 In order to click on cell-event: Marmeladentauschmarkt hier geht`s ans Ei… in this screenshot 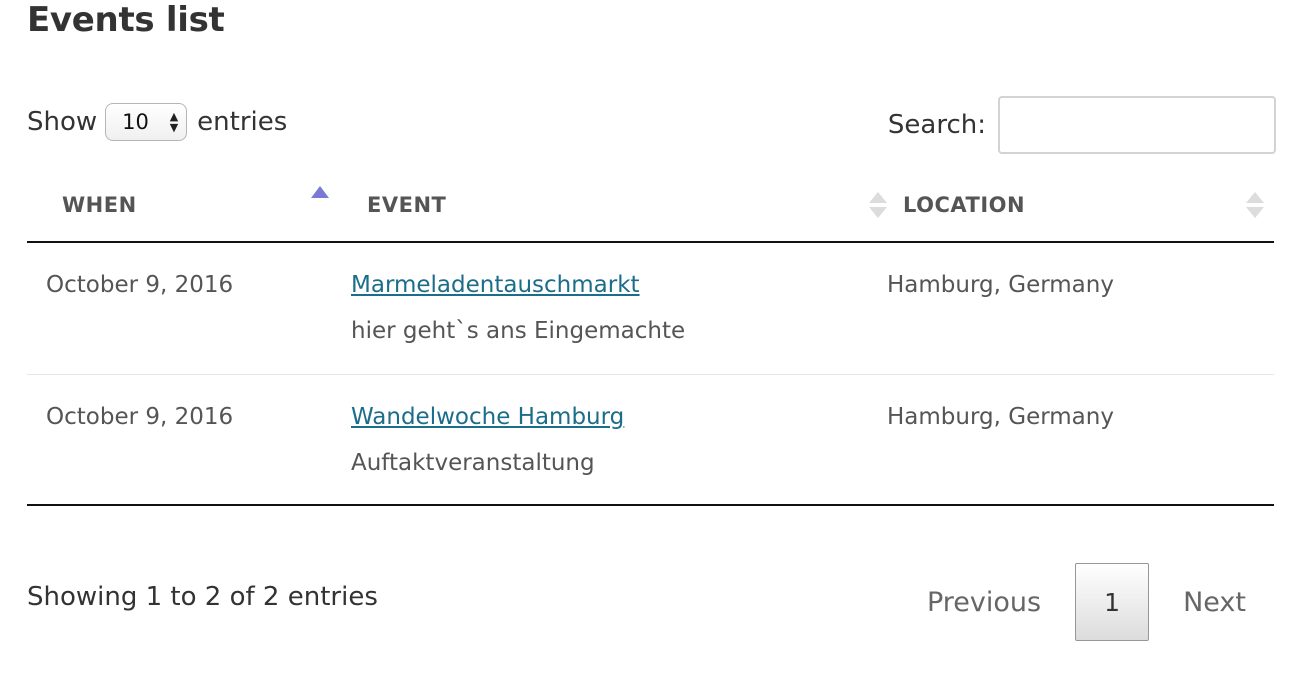, I will do `click(619, 308)`.